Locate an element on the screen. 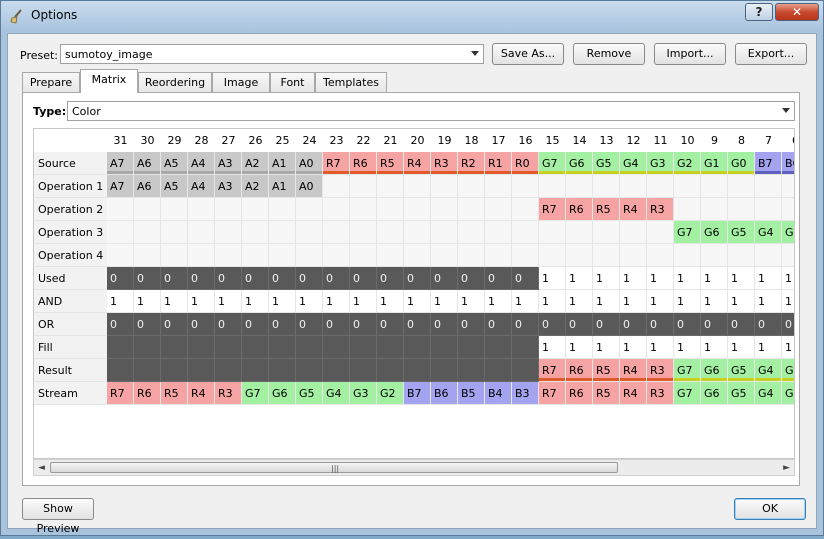  matrix-cell: R6 is located at coordinates (579, 370).